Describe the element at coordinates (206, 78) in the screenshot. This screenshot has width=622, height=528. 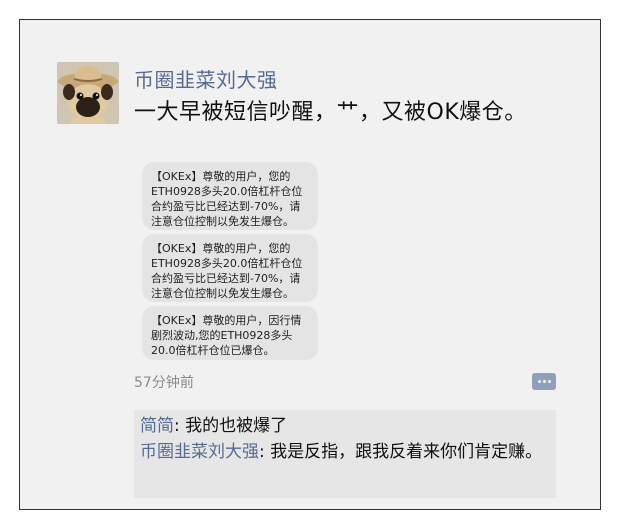
I see `post-author-name: 币圈韭菜刘大强` at that location.